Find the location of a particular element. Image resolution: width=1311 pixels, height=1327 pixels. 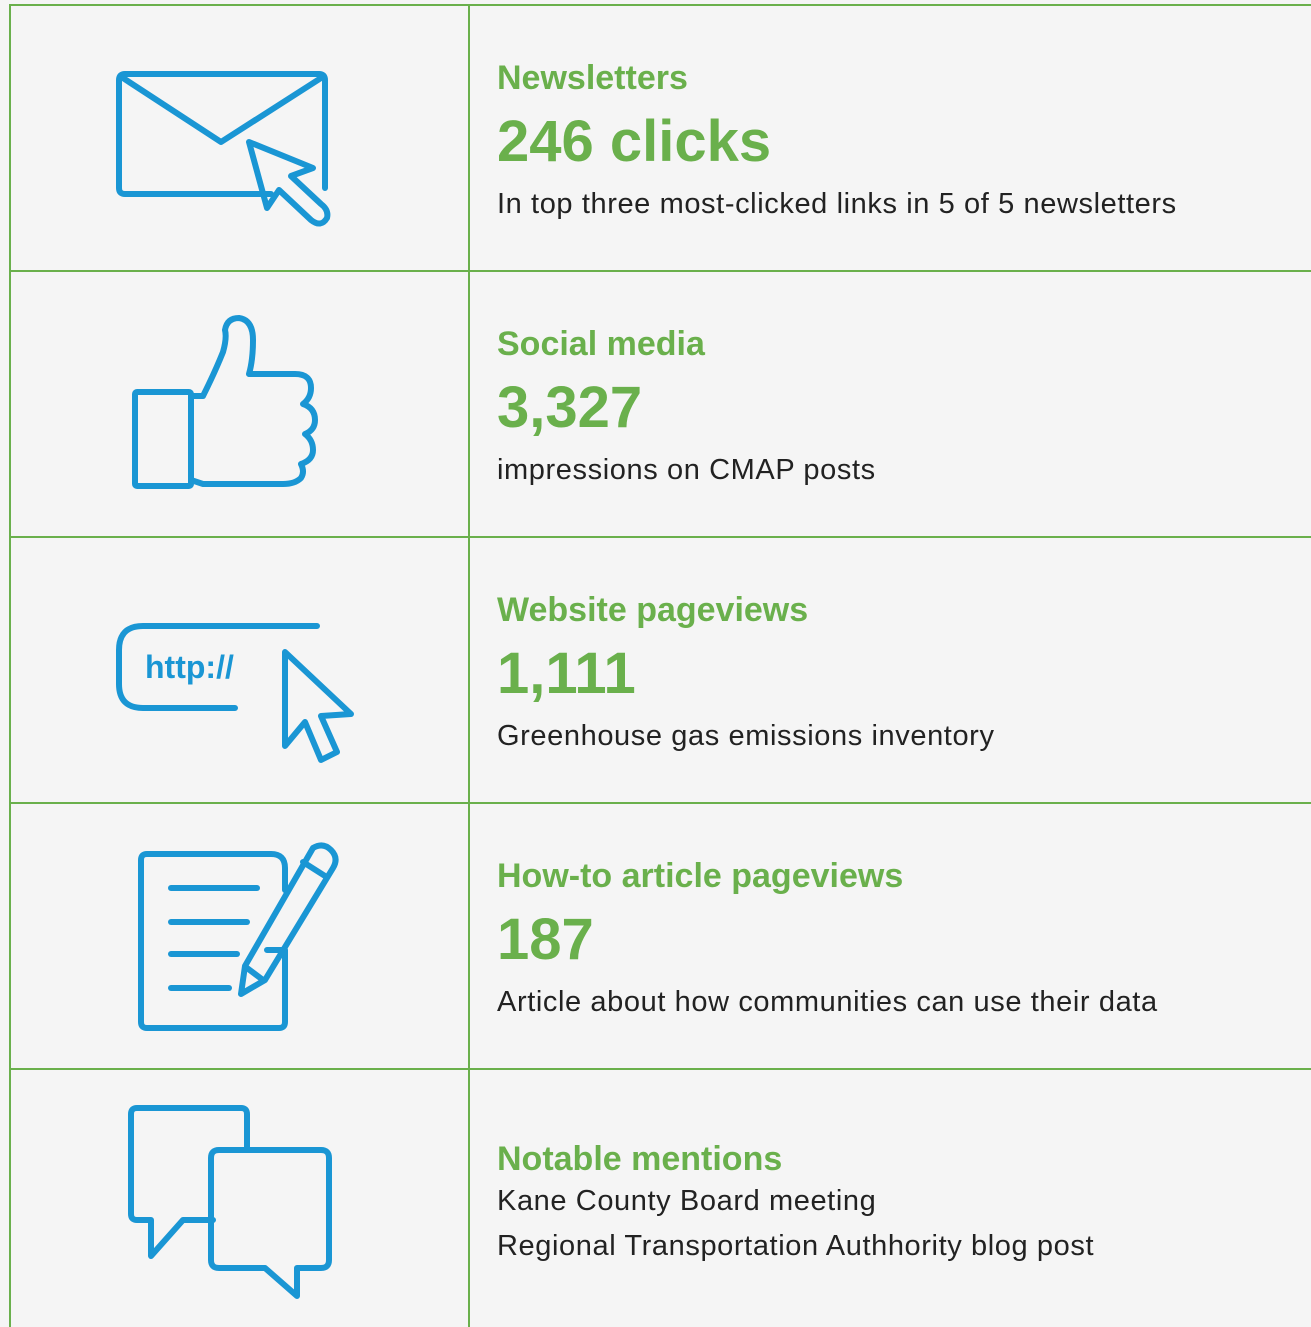

document-pencil-icon is located at coordinates (238, 936).